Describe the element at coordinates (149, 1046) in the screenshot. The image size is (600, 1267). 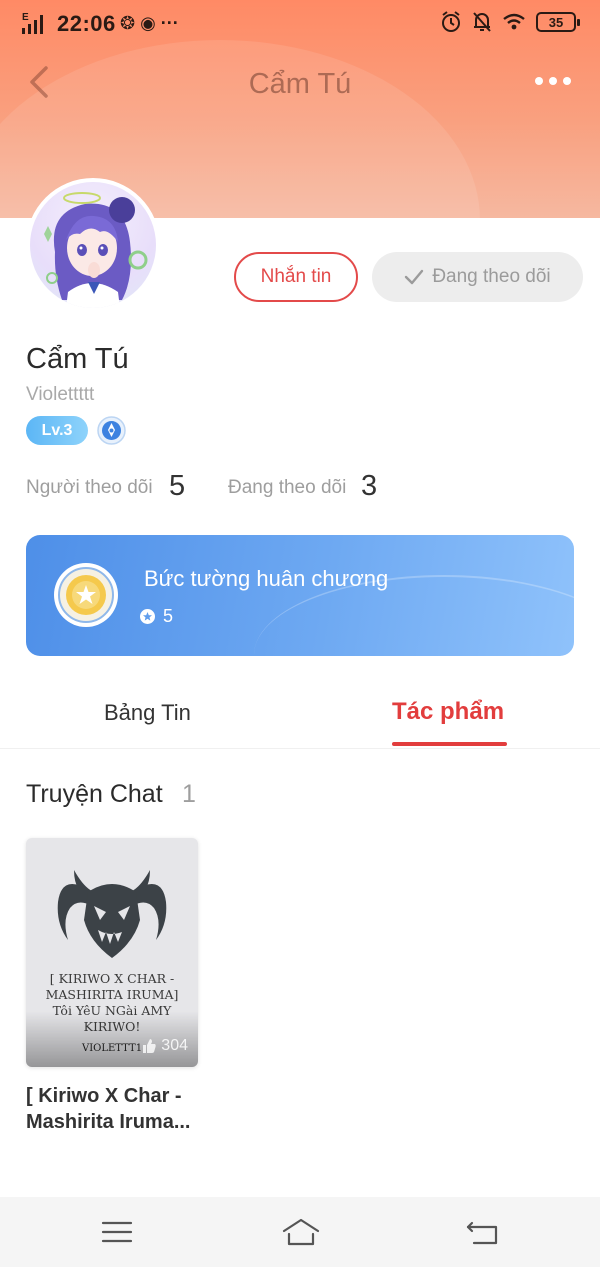
I see `like-icon` at that location.